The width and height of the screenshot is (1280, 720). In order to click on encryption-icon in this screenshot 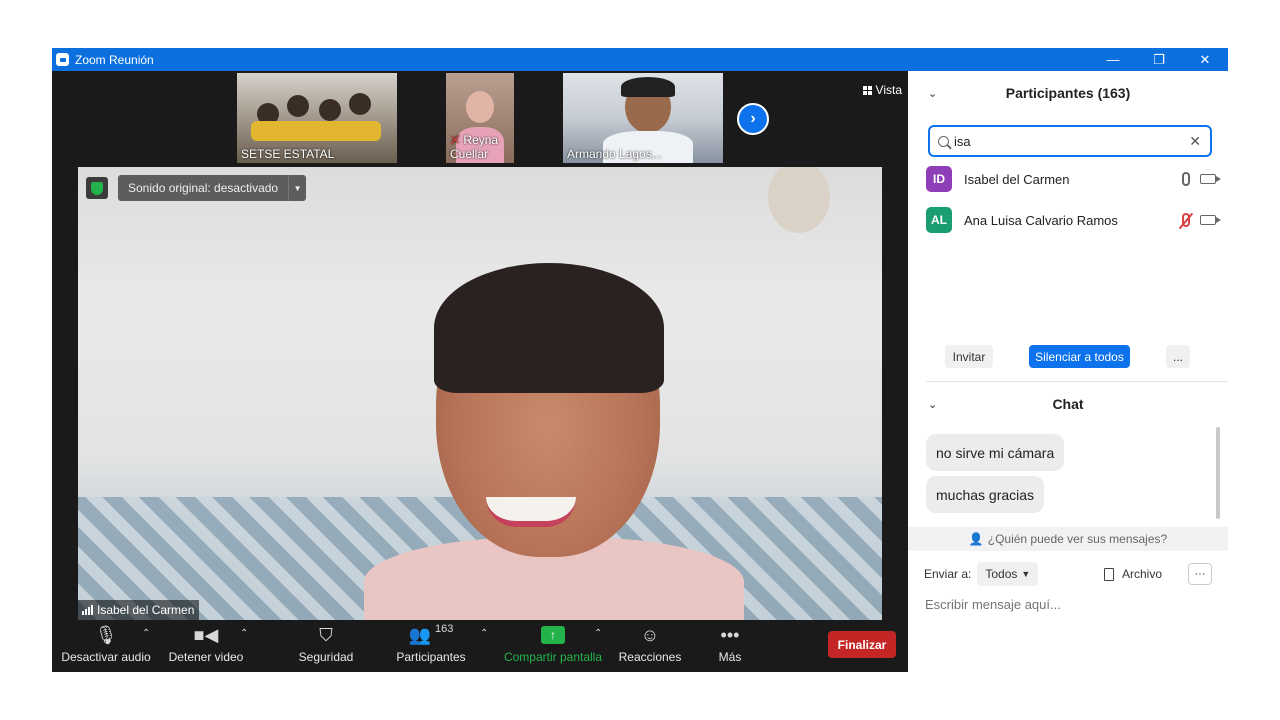, I will do `click(97, 188)`.